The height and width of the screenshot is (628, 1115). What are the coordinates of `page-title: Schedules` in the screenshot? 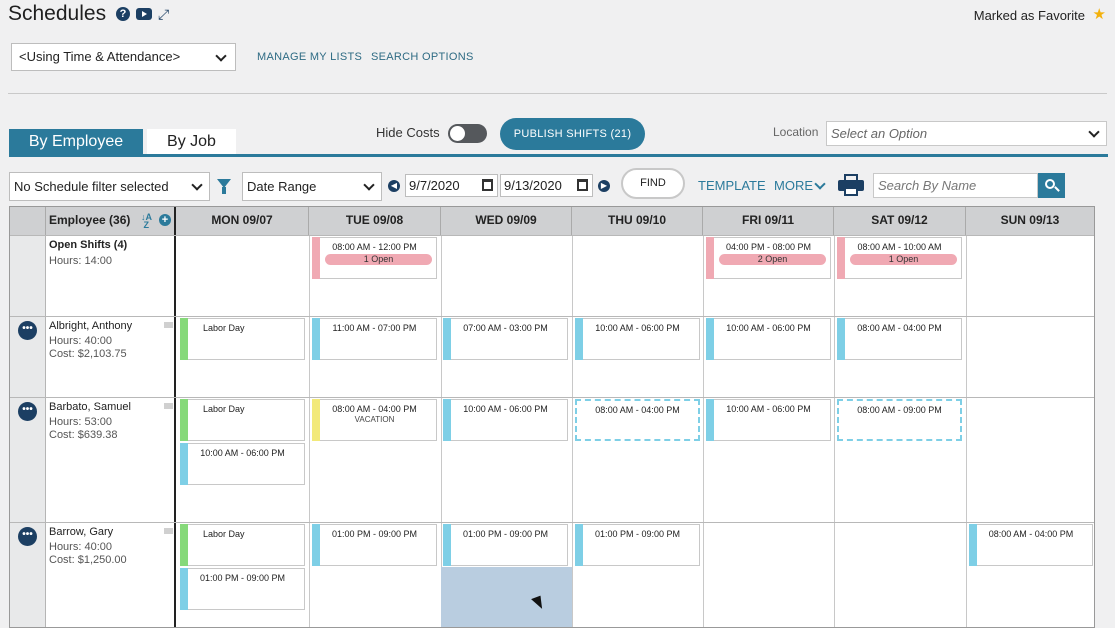 It's located at (57, 13).